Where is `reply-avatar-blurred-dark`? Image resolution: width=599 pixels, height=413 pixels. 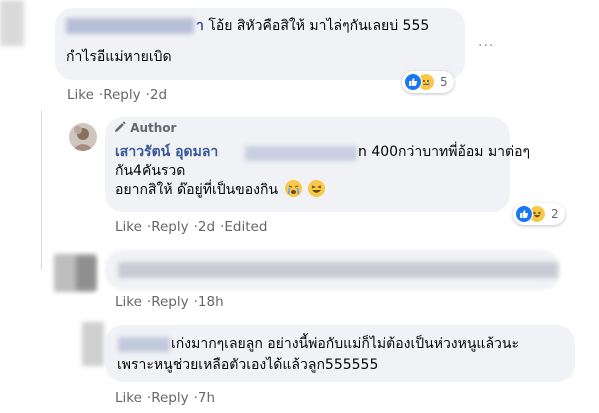
reply-avatar-blurred-dark is located at coordinates (86, 273).